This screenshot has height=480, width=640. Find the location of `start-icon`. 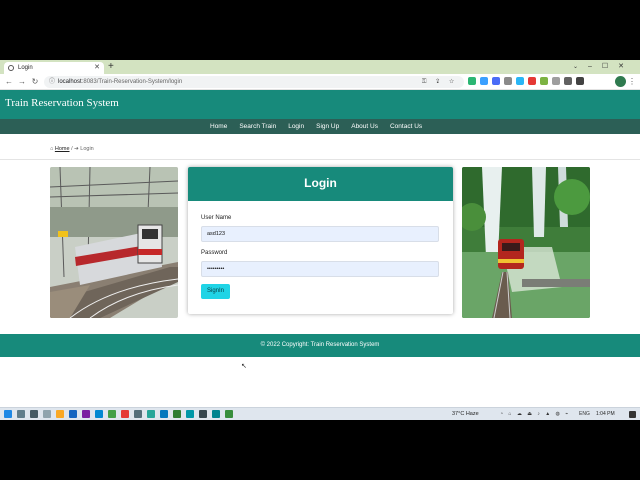

start-icon is located at coordinates (8, 414).